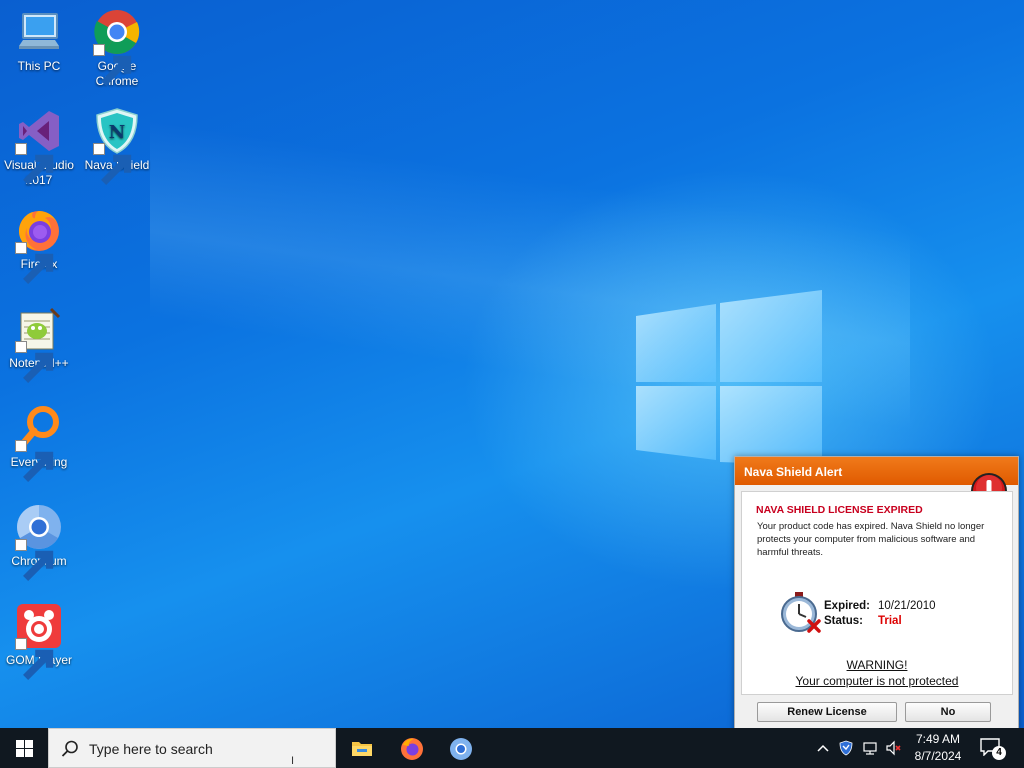 The image size is (1024, 768). I want to click on desktop-icon-label: This PC, so click(39, 66).